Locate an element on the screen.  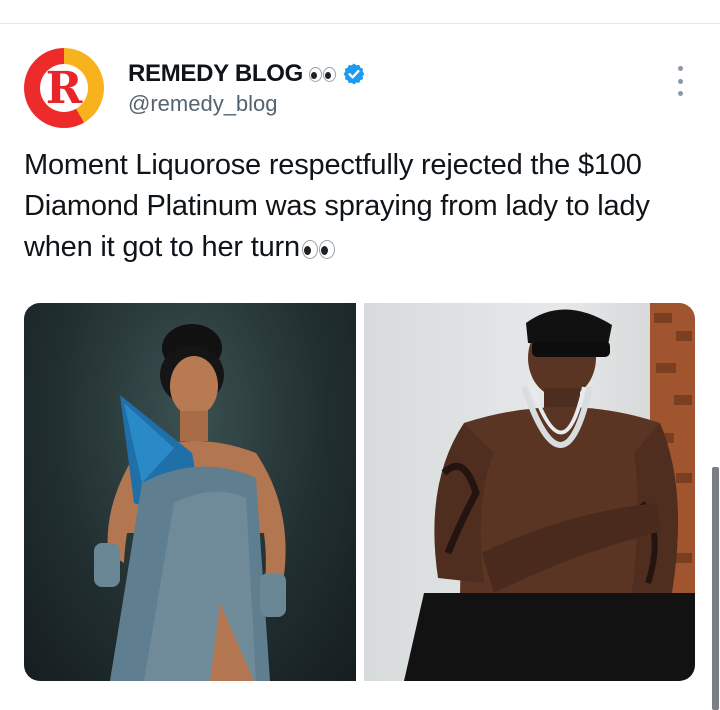
author-display-name: REMEDY BLOG is located at coordinates (215, 74).